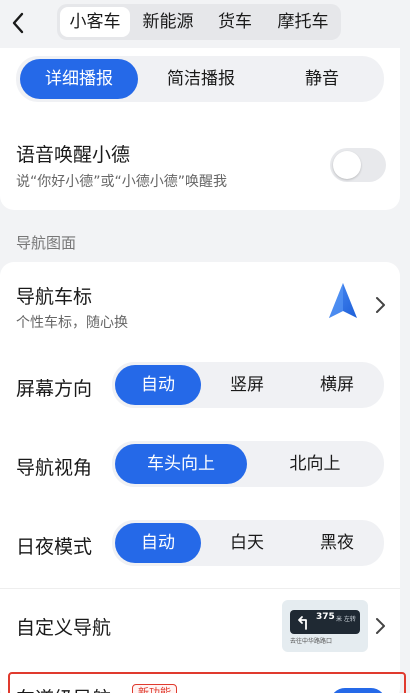 The width and height of the screenshot is (410, 693). I want to click on new-feature-badge: 新功能, so click(154, 688).